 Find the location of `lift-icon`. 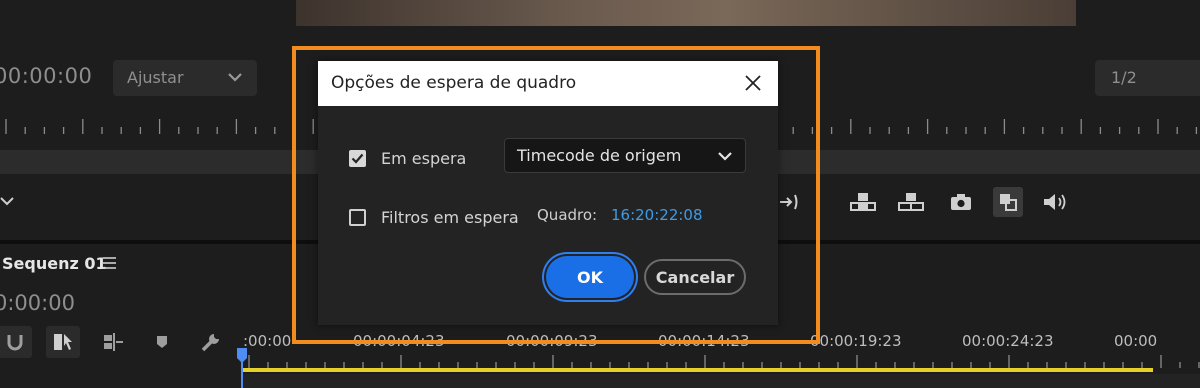

lift-icon is located at coordinates (863, 202).